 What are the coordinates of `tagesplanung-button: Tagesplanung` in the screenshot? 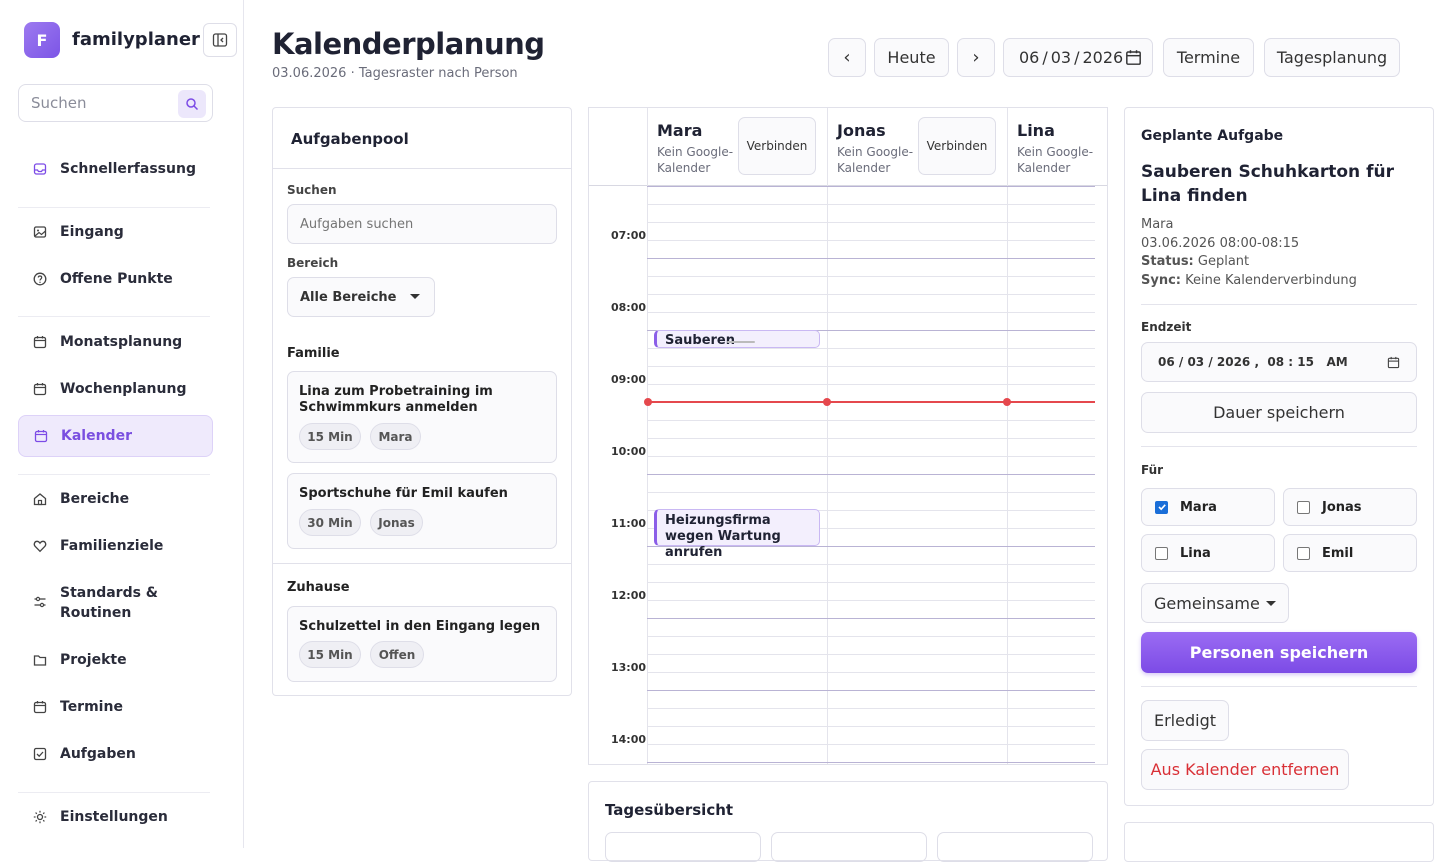 It's located at (1332, 57).